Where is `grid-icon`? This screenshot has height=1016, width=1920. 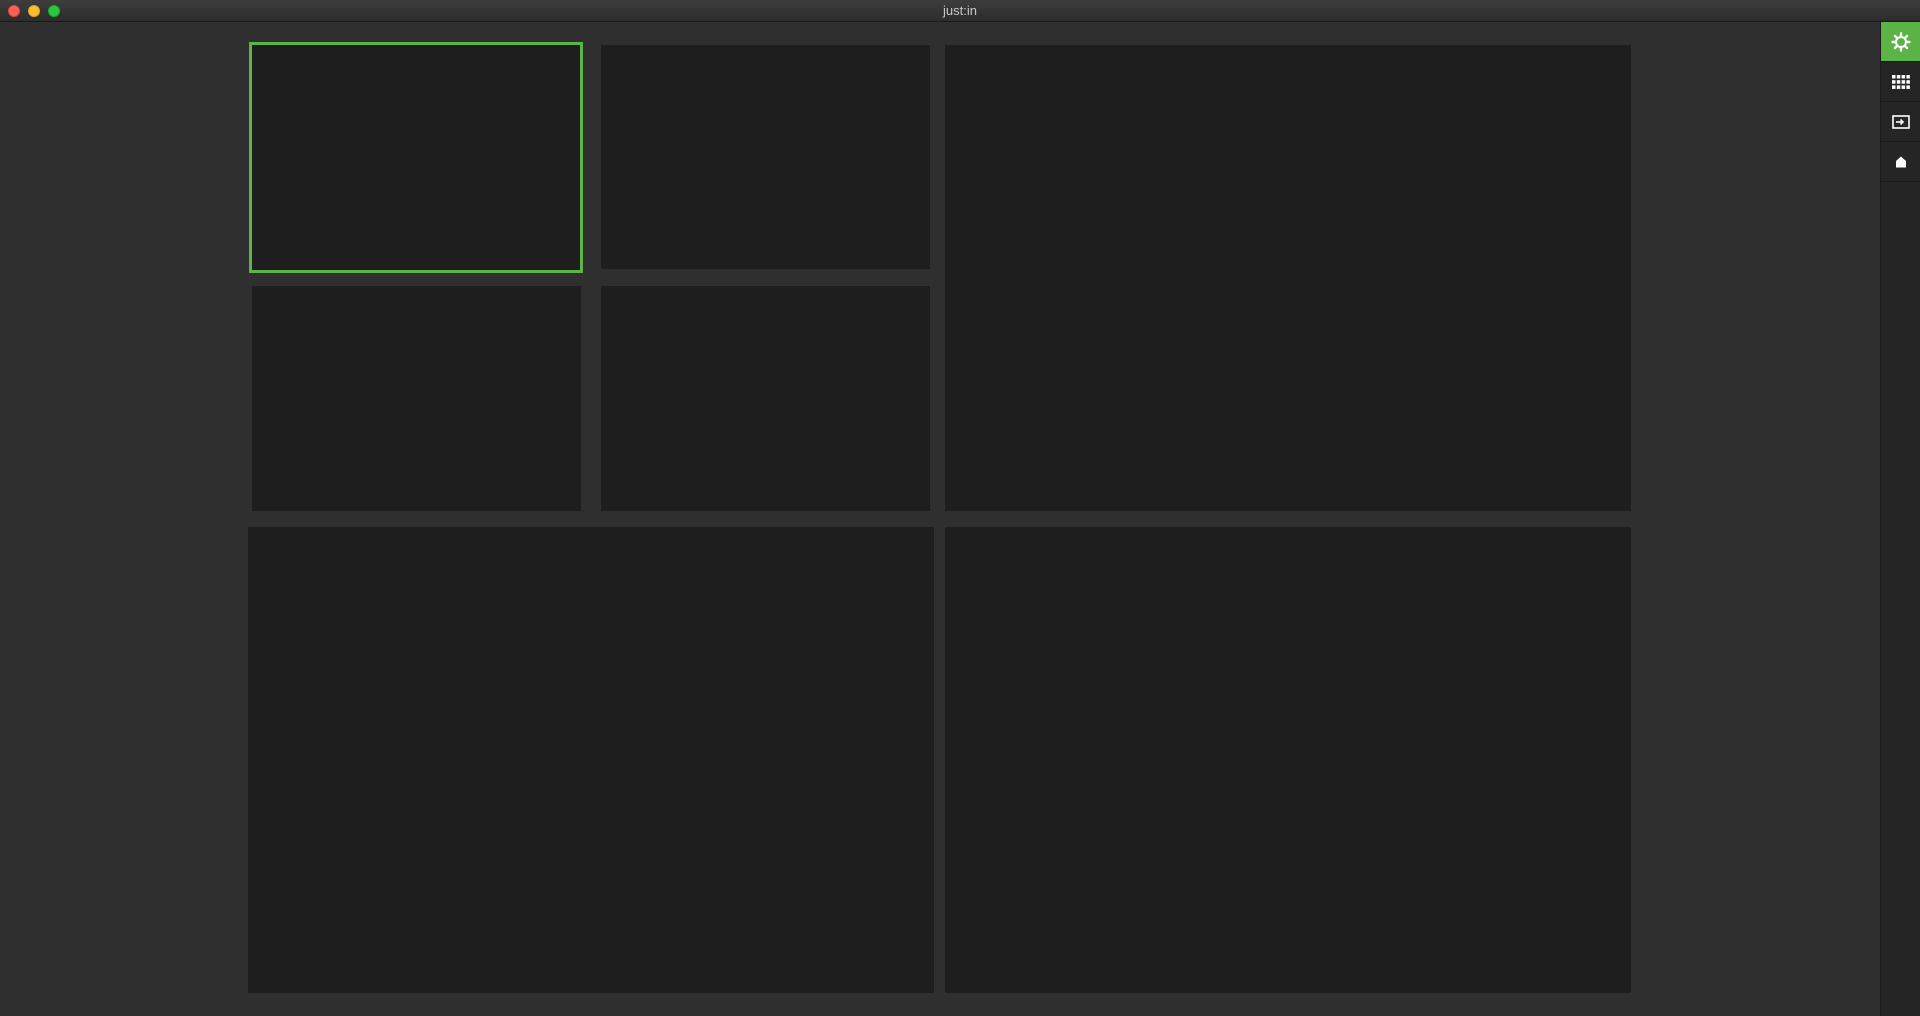 grid-icon is located at coordinates (1901, 81).